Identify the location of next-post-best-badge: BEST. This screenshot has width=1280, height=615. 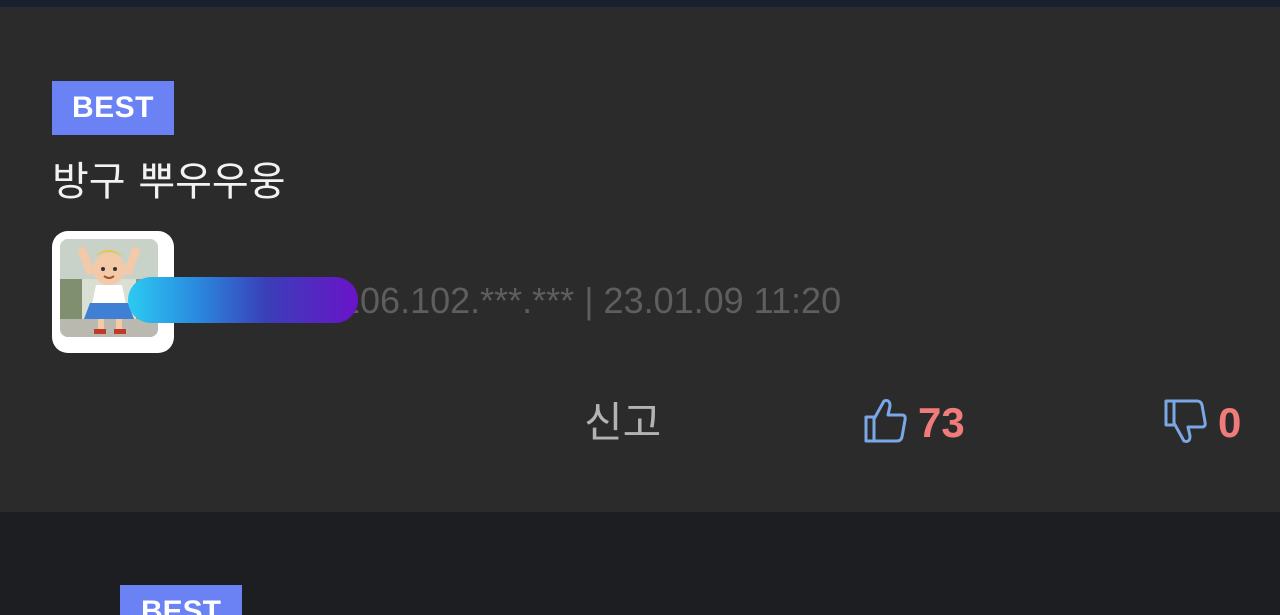
(181, 600).